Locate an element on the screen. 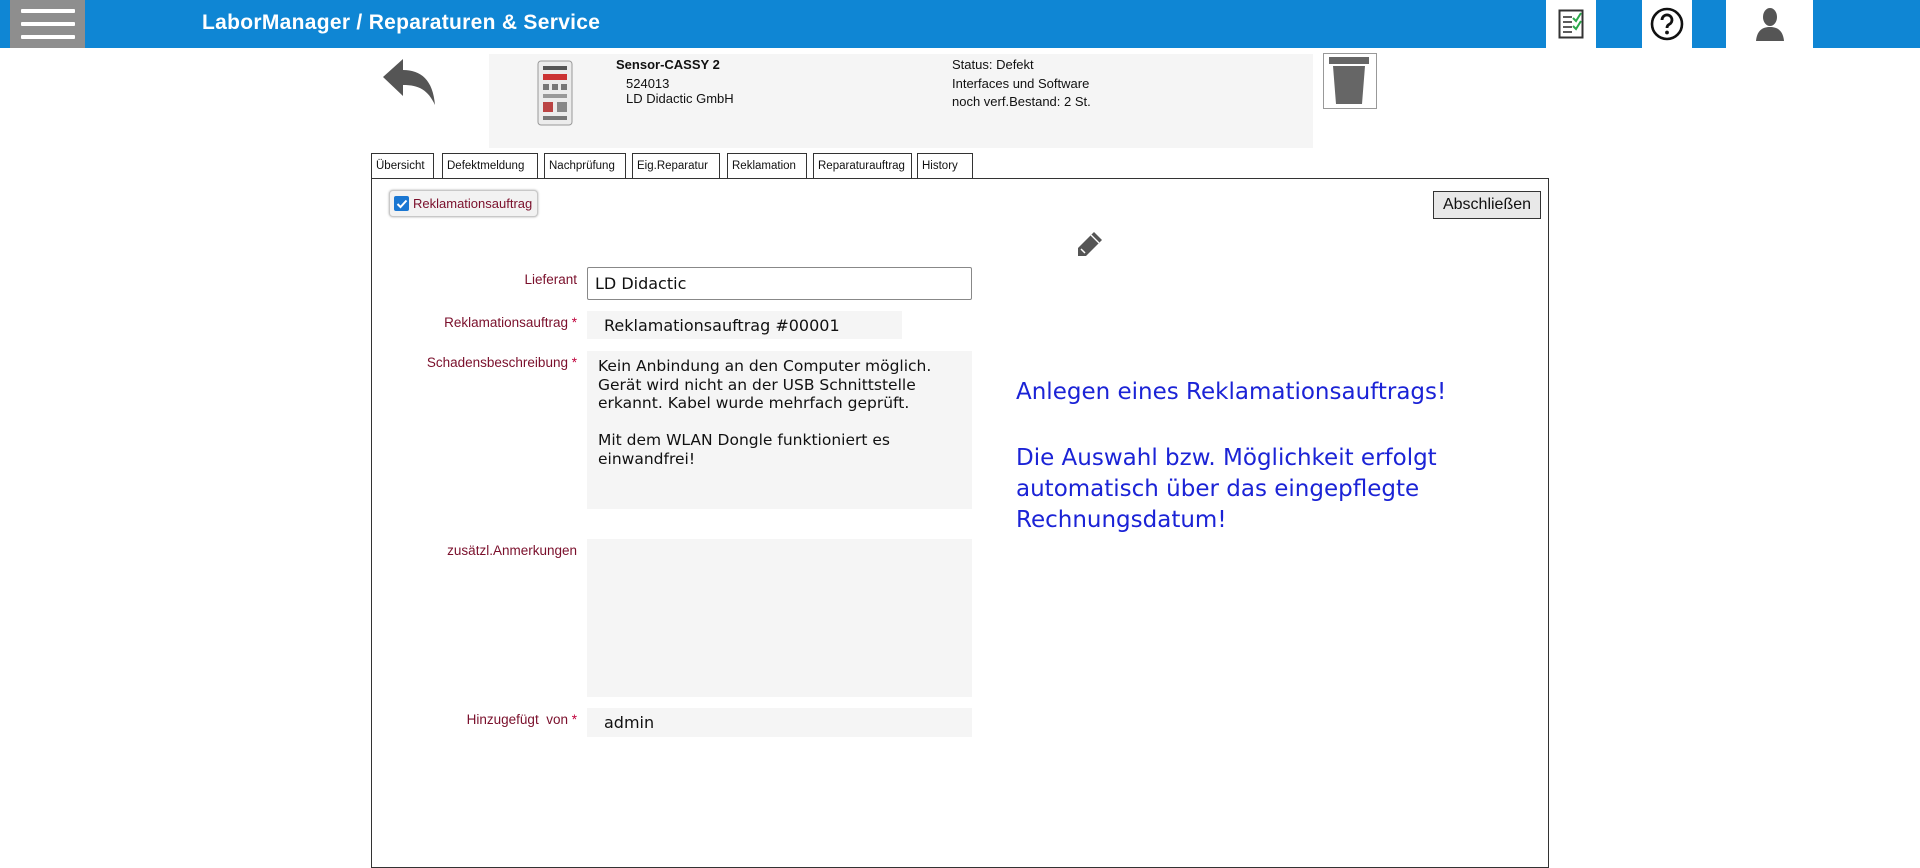 The width and height of the screenshot is (1920, 868). tab-defektmeldung: Defektmeldung is located at coordinates (490, 165).